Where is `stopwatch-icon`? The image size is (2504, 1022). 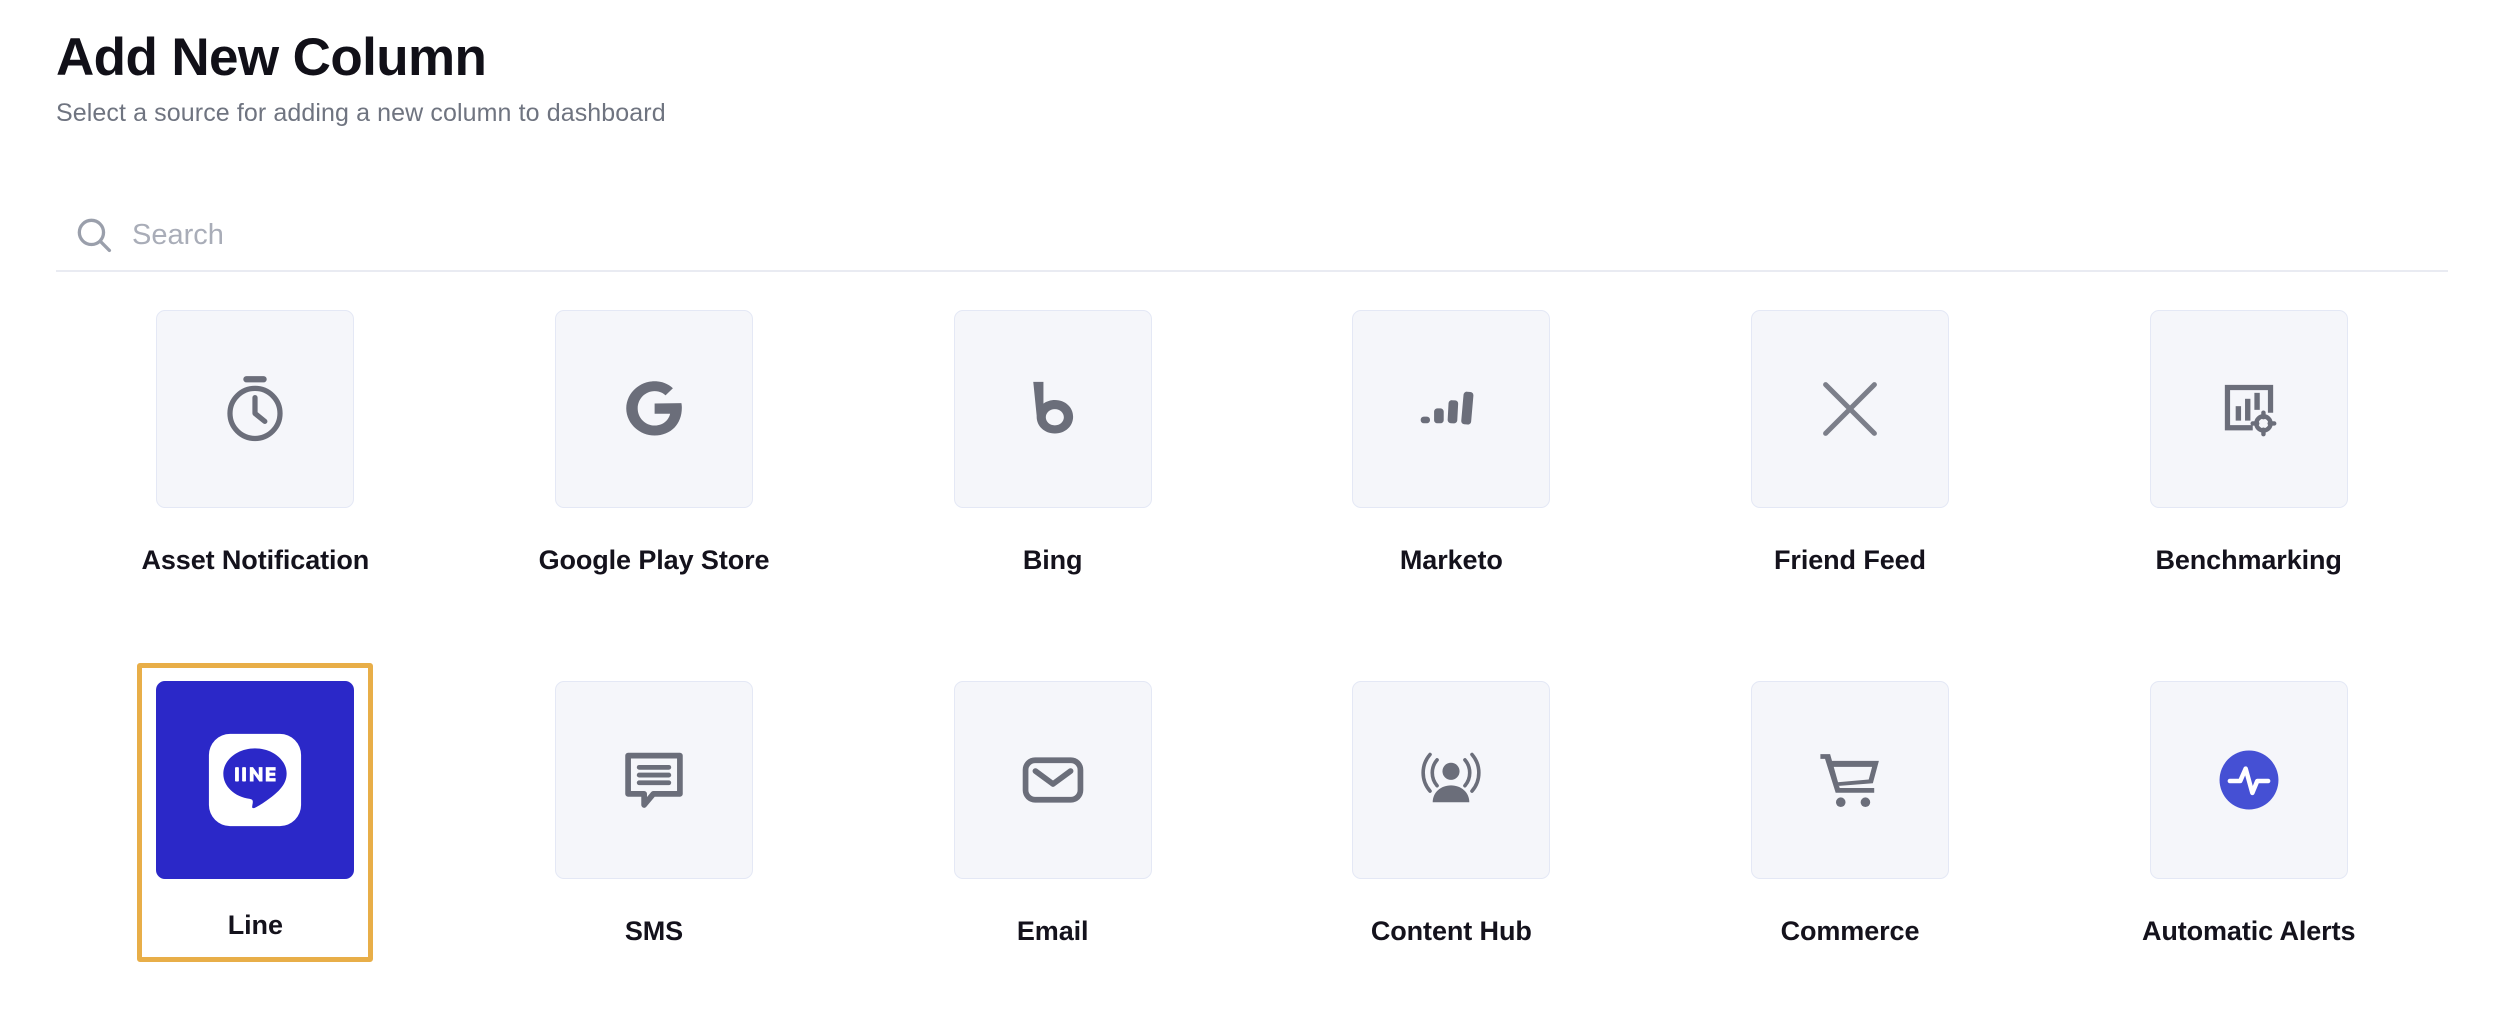
stopwatch-icon is located at coordinates (255, 409).